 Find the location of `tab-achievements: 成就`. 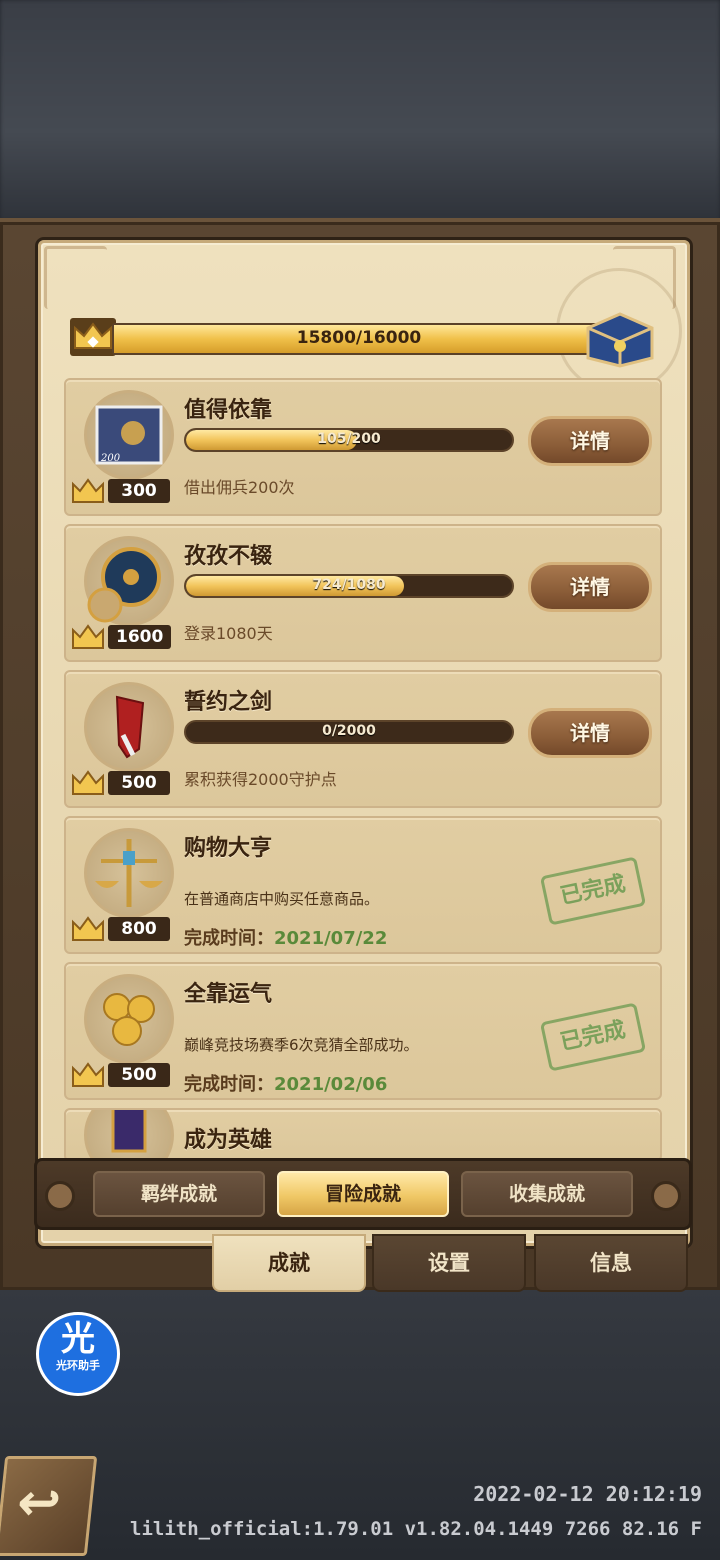

tab-achievements: 成就 is located at coordinates (289, 1263).